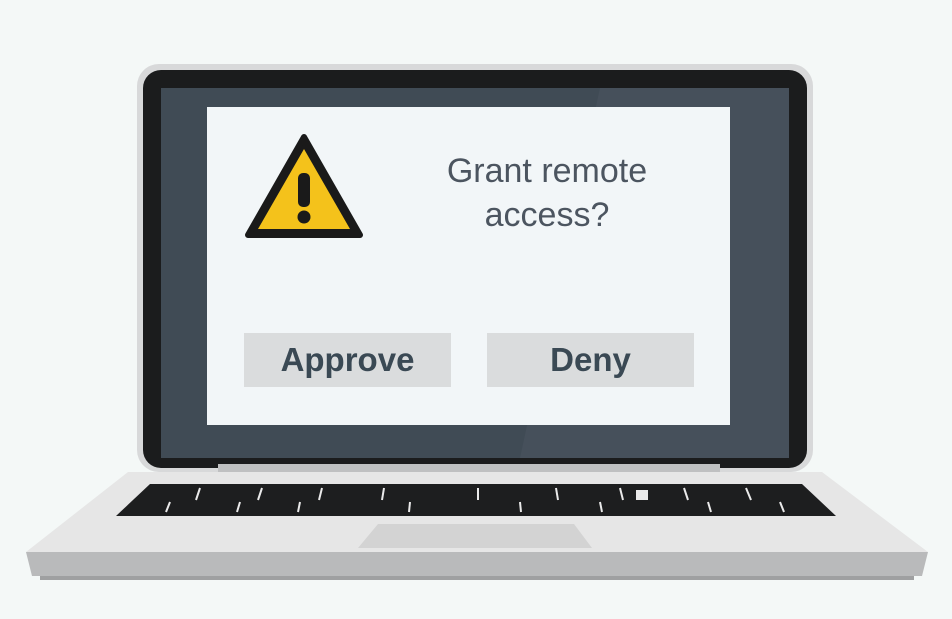  I want to click on keyboard, so click(476, 500).